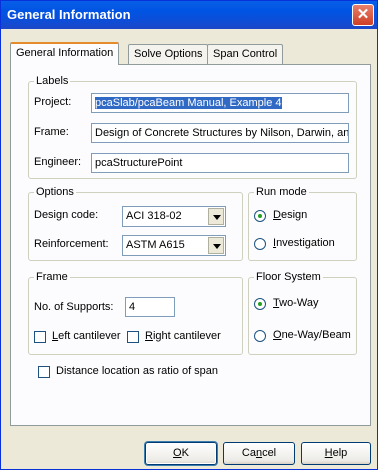 The height and width of the screenshot is (470, 380). What do you see at coordinates (71, 244) in the screenshot?
I see `reinforcement-label: Reinforcement:` at bounding box center [71, 244].